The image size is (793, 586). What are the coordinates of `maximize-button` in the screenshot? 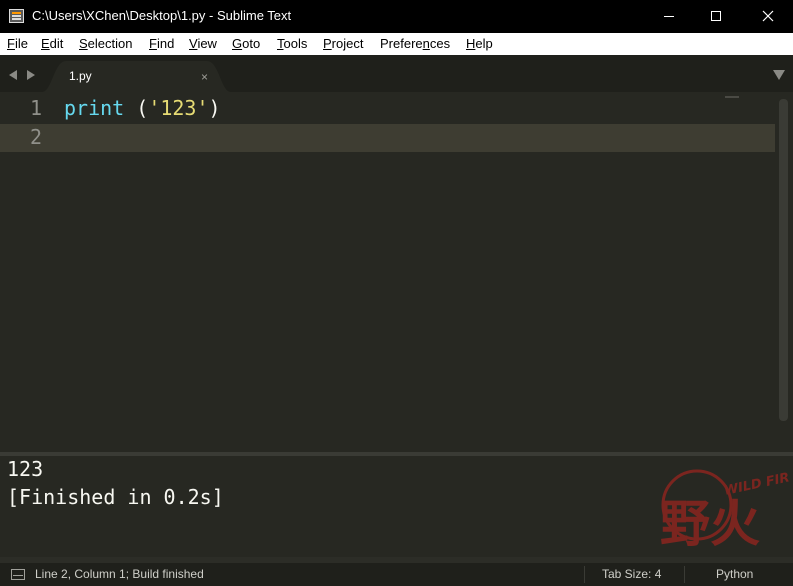 It's located at (716, 16).